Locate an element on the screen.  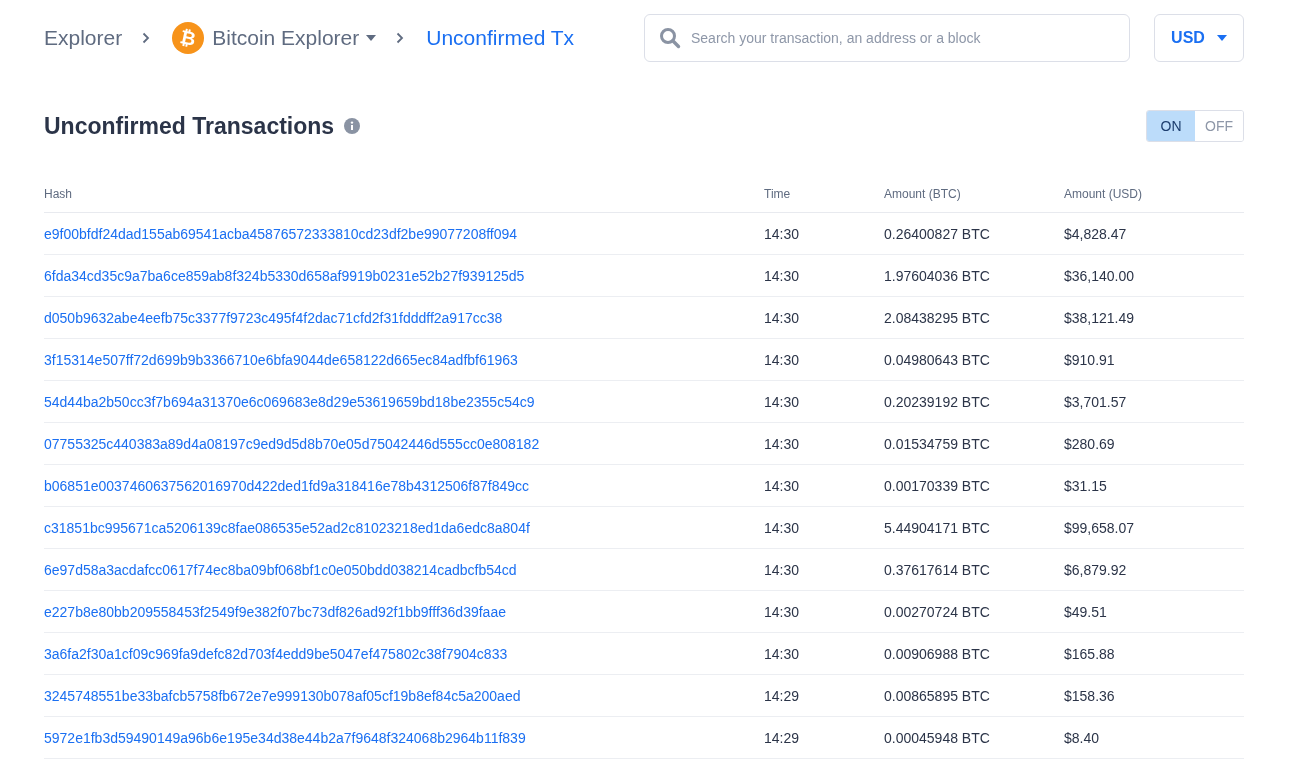
transaction-hash-link: 6e97d58a3acdafcc0617f74ec8ba09bf068bf1c0e050bdd038214cadbcfb54cd is located at coordinates (280, 569).